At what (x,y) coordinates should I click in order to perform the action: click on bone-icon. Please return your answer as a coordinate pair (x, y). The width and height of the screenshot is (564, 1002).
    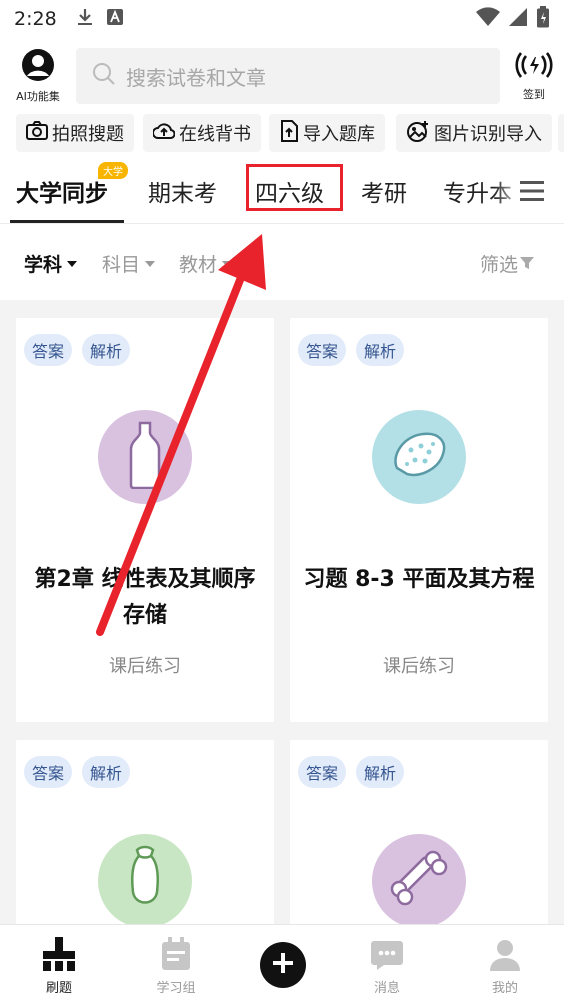
    Looking at the image, I should click on (419, 881).